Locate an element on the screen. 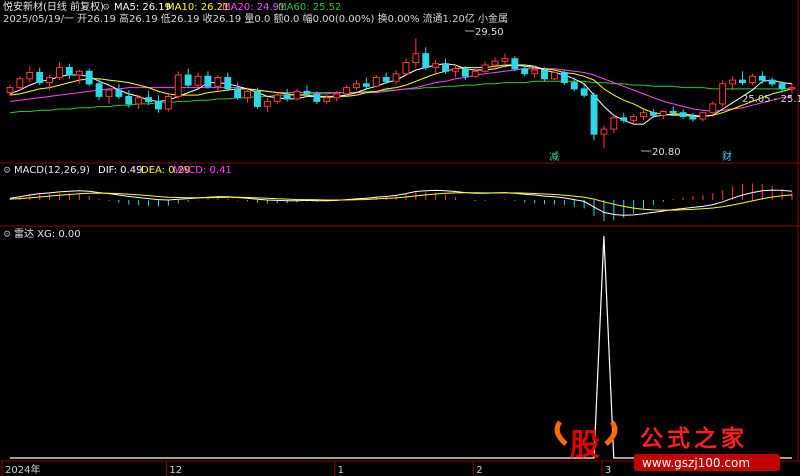  event-marker-finance: 财 is located at coordinates (727, 156).